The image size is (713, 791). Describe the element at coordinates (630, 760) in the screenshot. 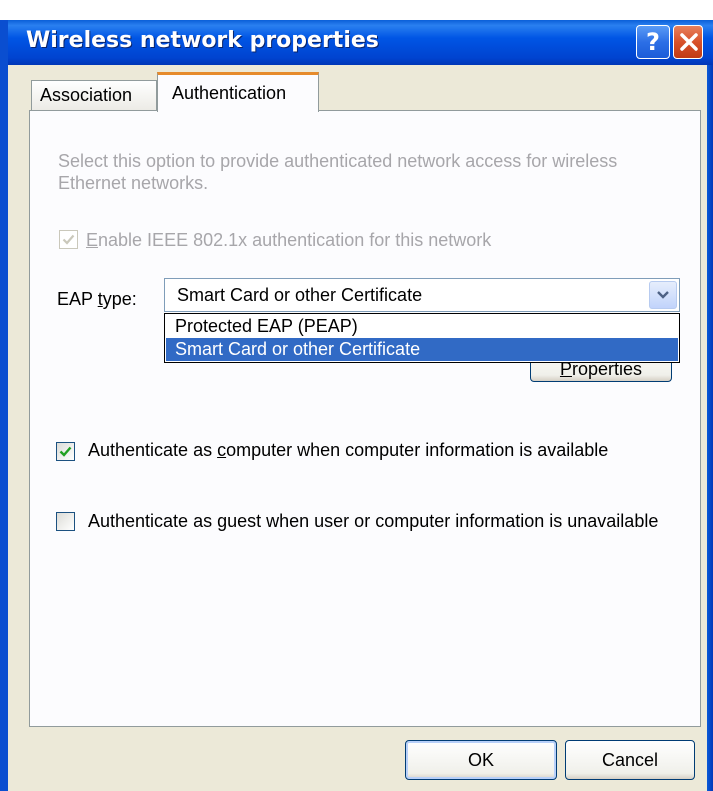

I see `cancel-button: Cancel` at that location.